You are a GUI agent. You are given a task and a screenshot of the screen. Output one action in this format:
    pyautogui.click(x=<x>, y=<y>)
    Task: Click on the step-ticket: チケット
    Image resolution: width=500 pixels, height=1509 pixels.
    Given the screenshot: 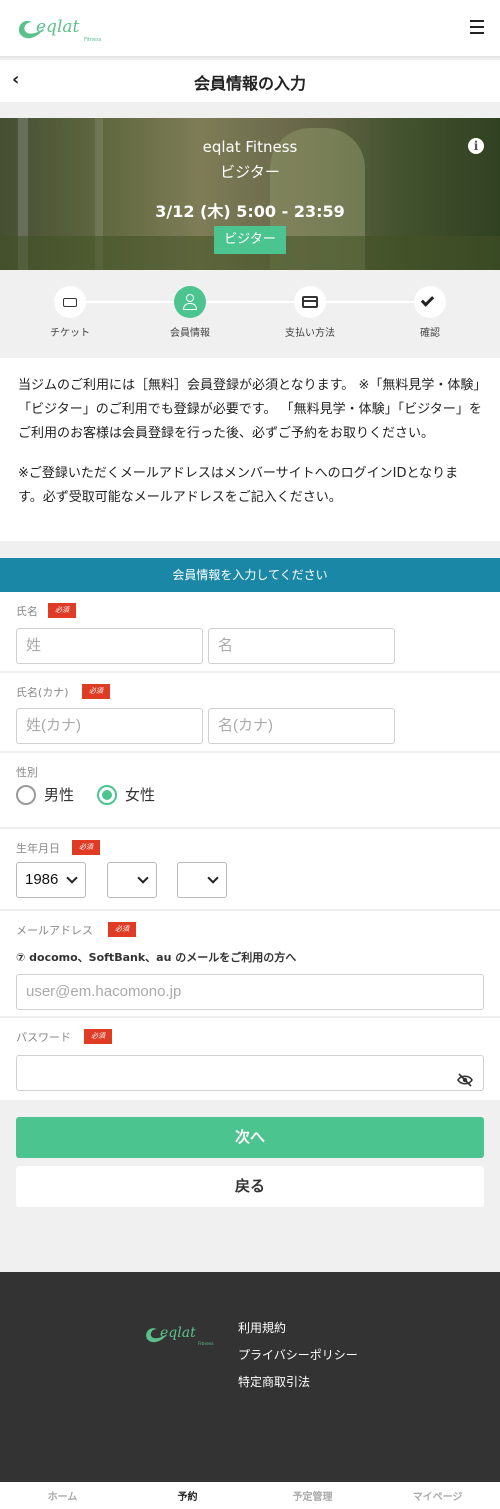 What is the action you would take?
    pyautogui.click(x=70, y=312)
    